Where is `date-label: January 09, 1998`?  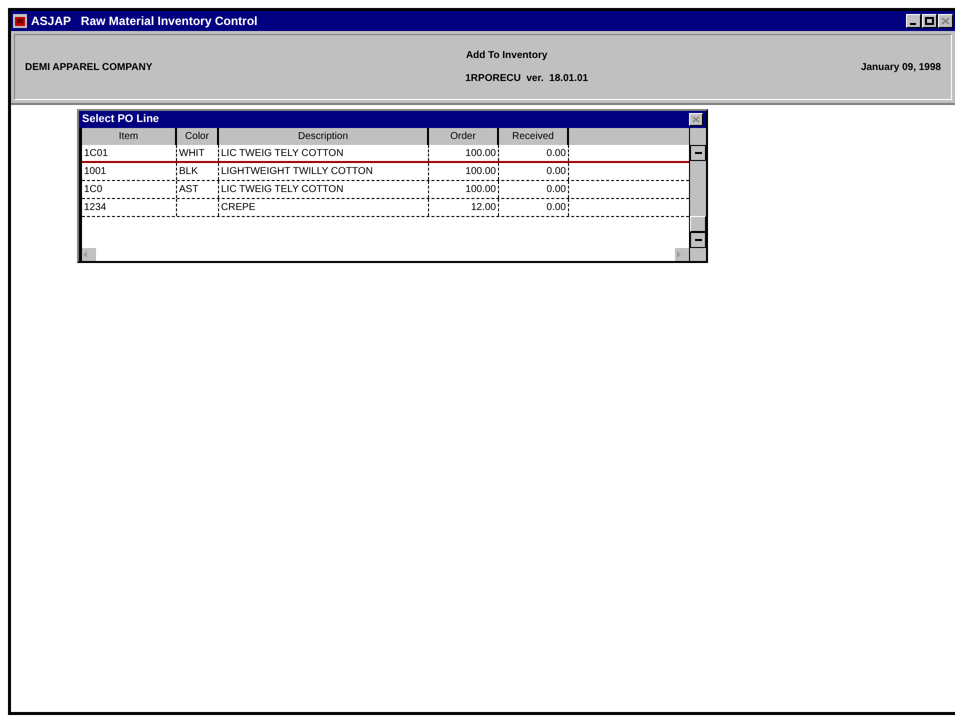 date-label: January 09, 1998 is located at coordinates (900, 67).